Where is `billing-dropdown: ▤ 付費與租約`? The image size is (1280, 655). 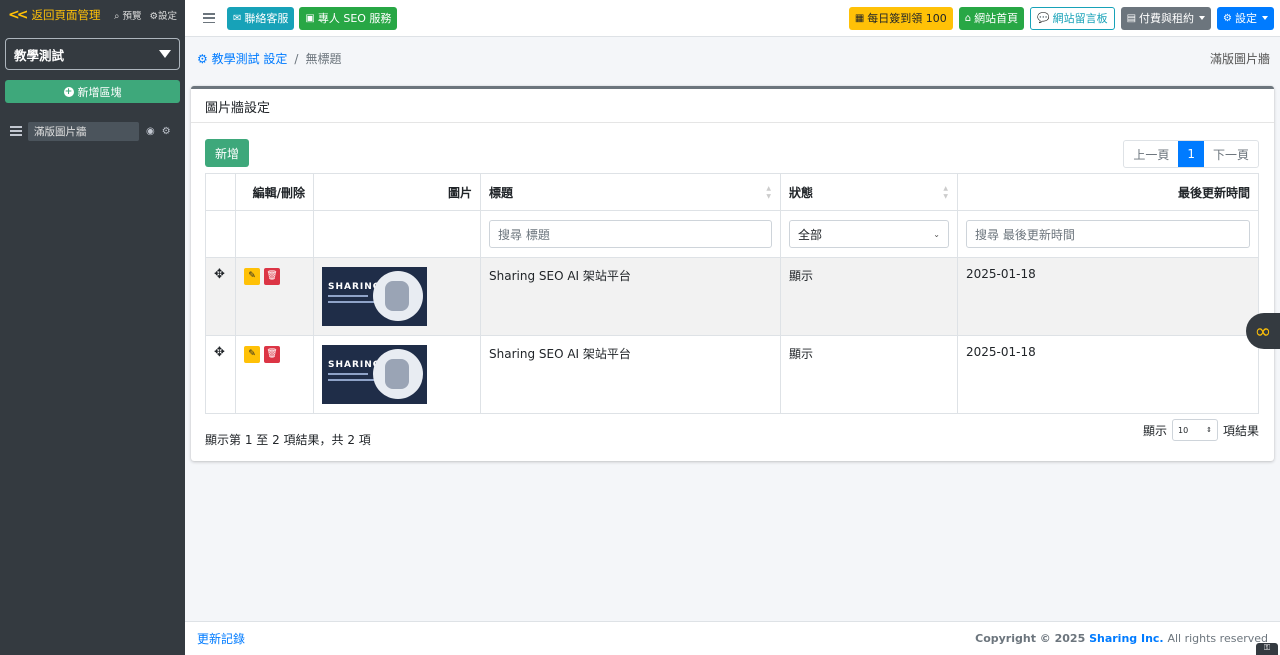
billing-dropdown: ▤ 付費與租約 is located at coordinates (1166, 18).